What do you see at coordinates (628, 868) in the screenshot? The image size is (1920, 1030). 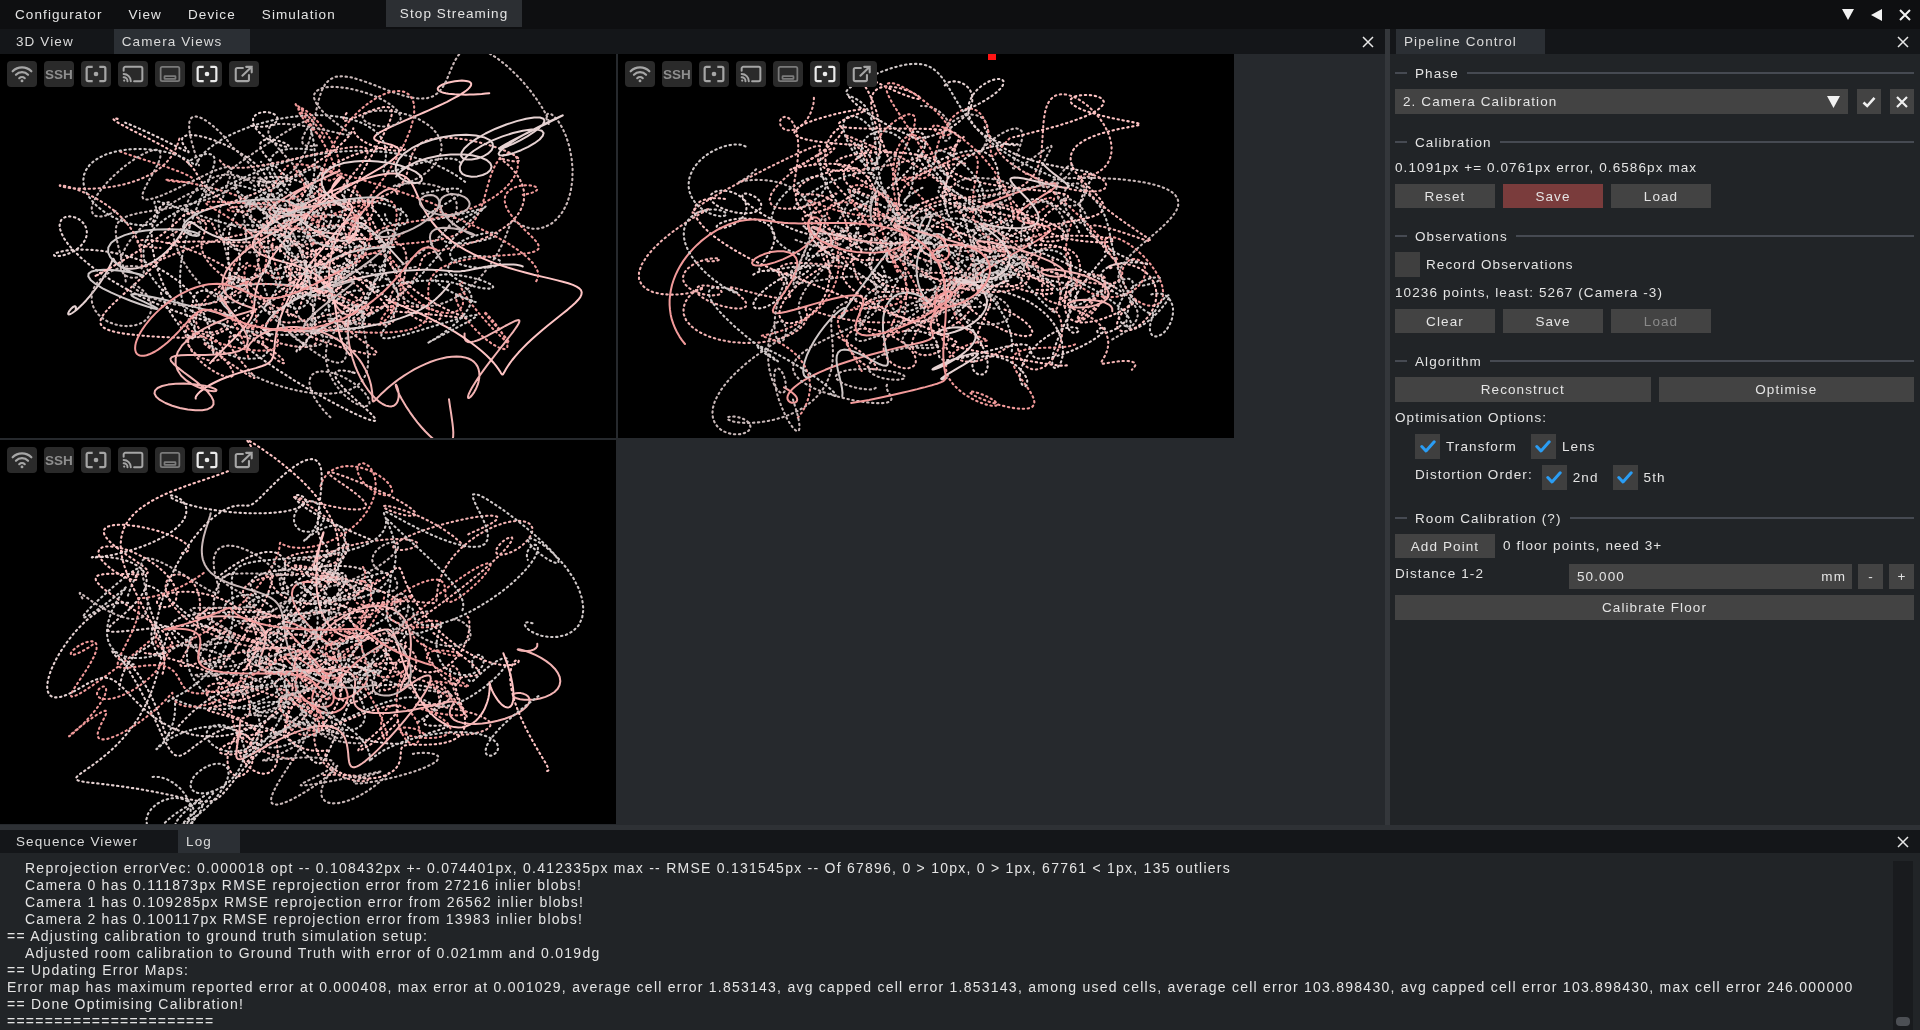 I see `log-line: Reprojection errorVec: 0.000018 opt -- 0.108432px +- 0.074401px, 0.412335px max -- RMSE 0.131545px -- Of 67896, 0 > 10px, 0 > 1px, 67761 < 1px, 135 outliers` at bounding box center [628, 868].